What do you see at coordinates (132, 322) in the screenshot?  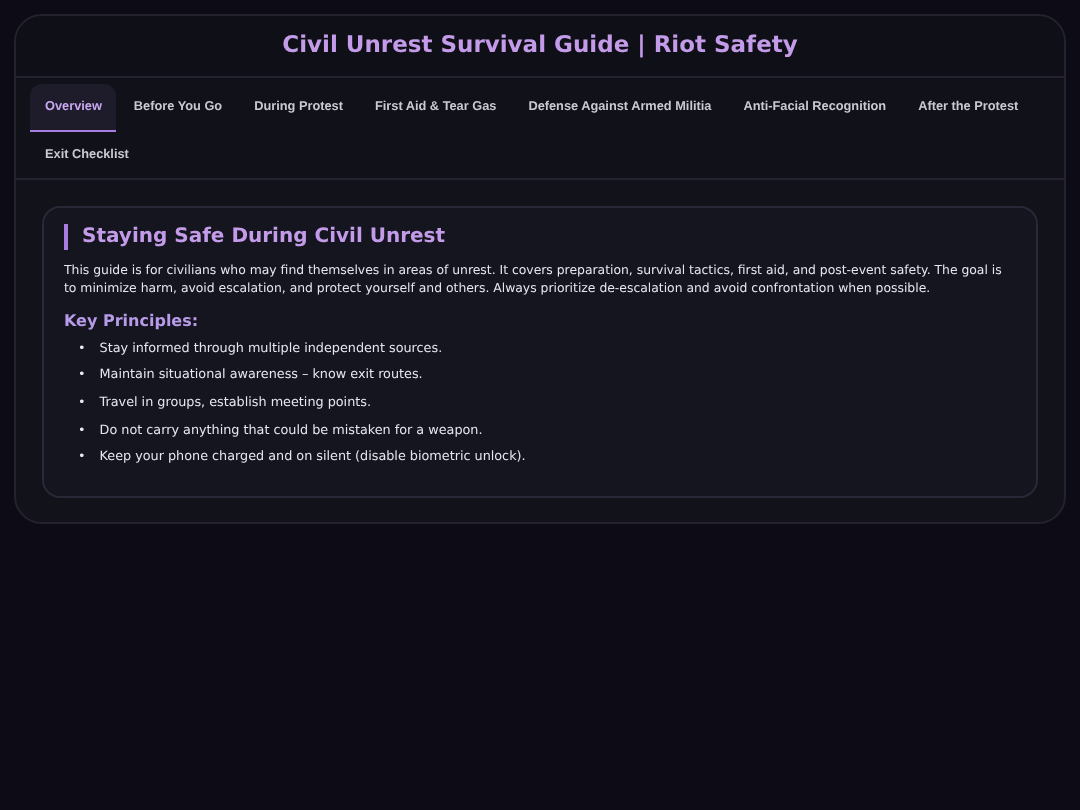 I see `subheading: Key Principles:` at bounding box center [132, 322].